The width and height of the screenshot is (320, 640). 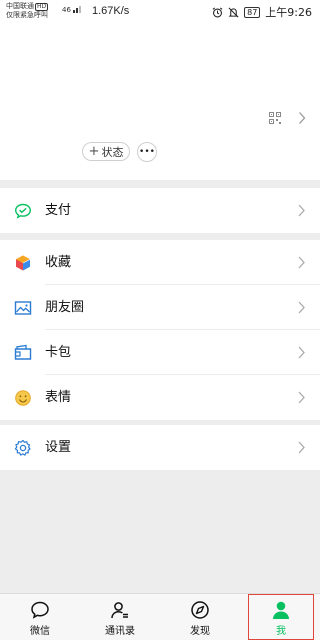 I want to click on tab-label: 我, so click(x=281, y=631).